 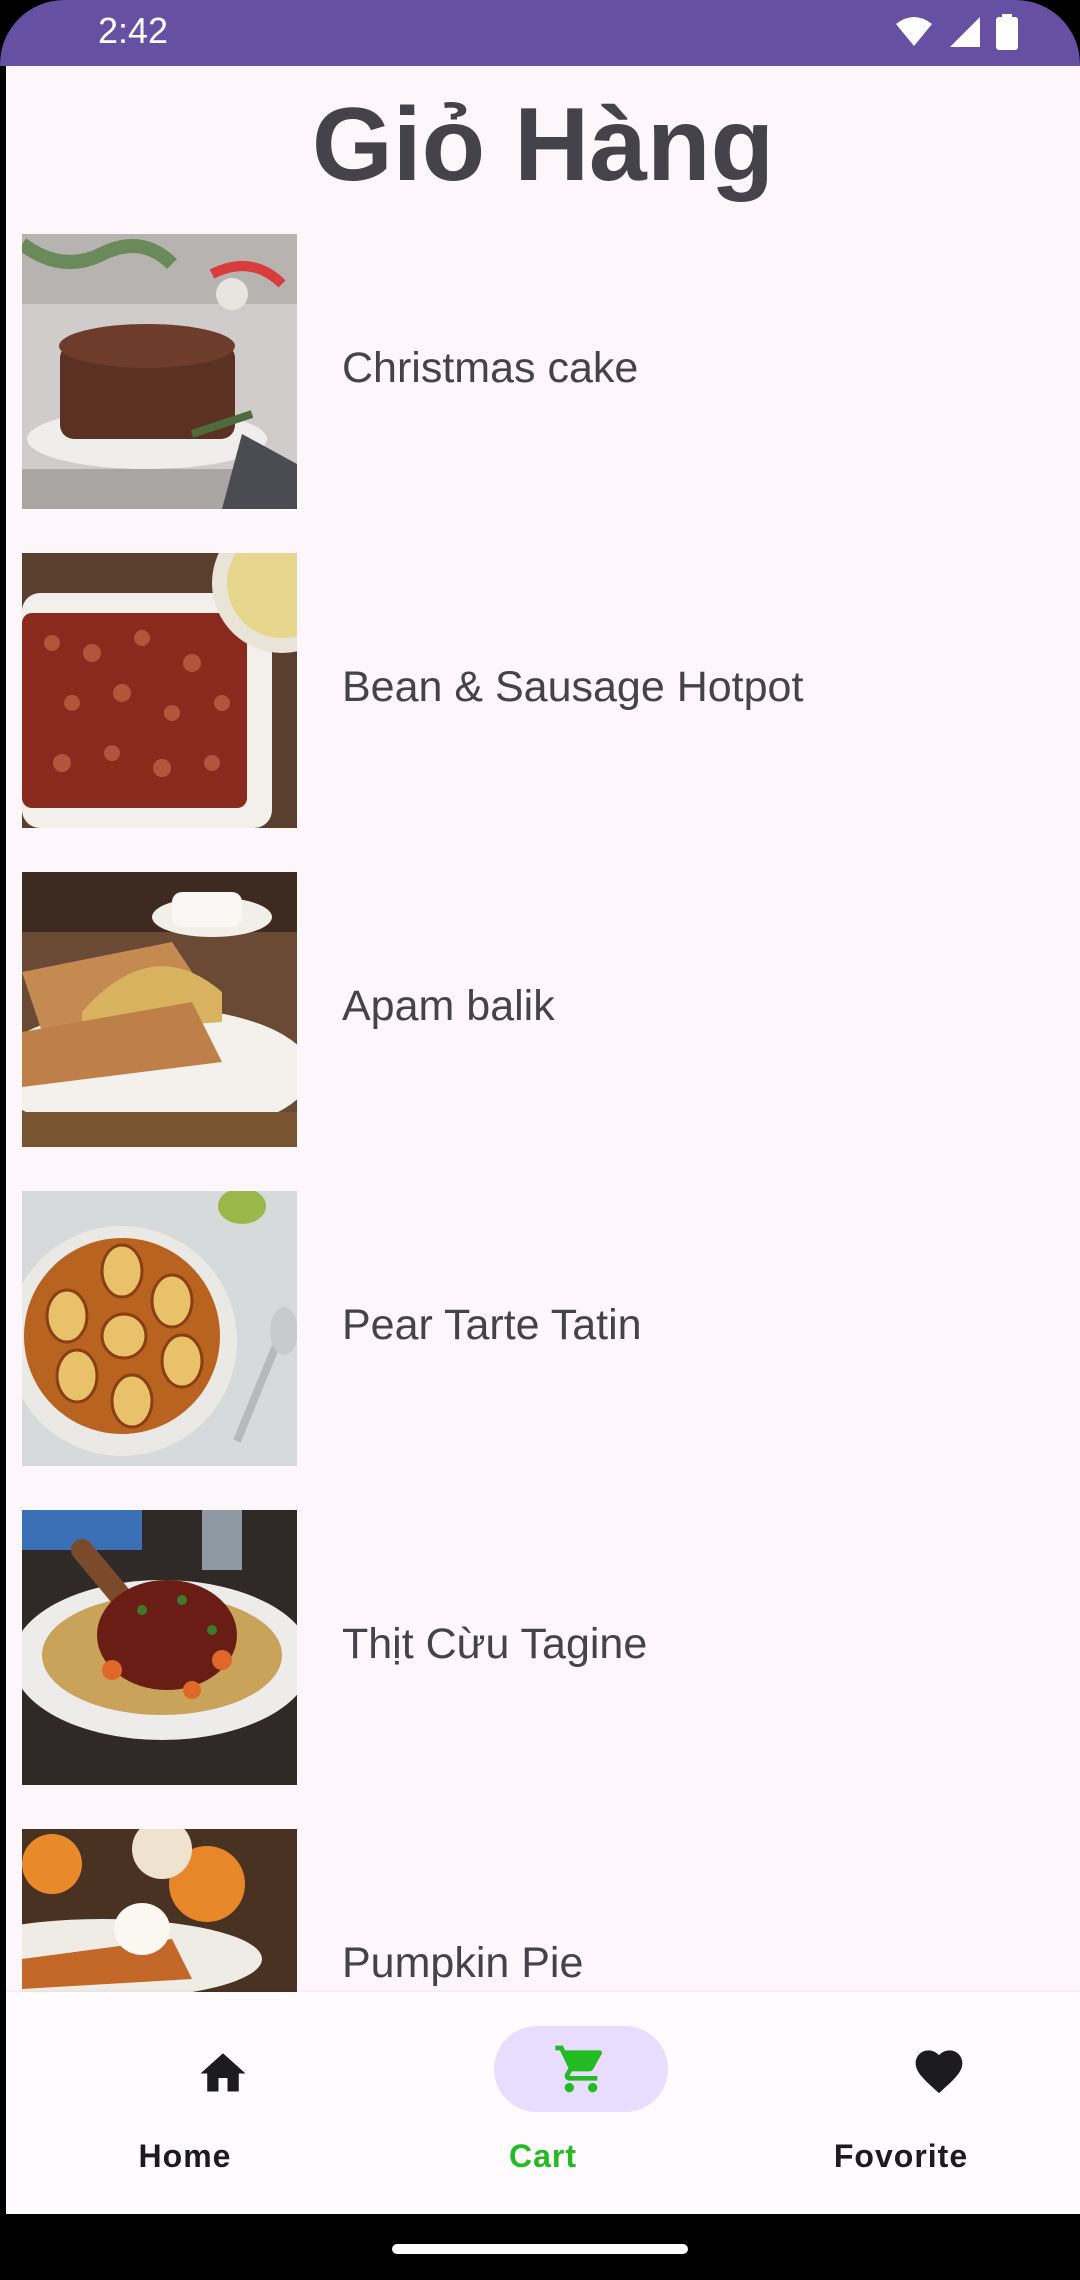 I want to click on nav-cart-label: Cart, so click(x=542, y=2156).